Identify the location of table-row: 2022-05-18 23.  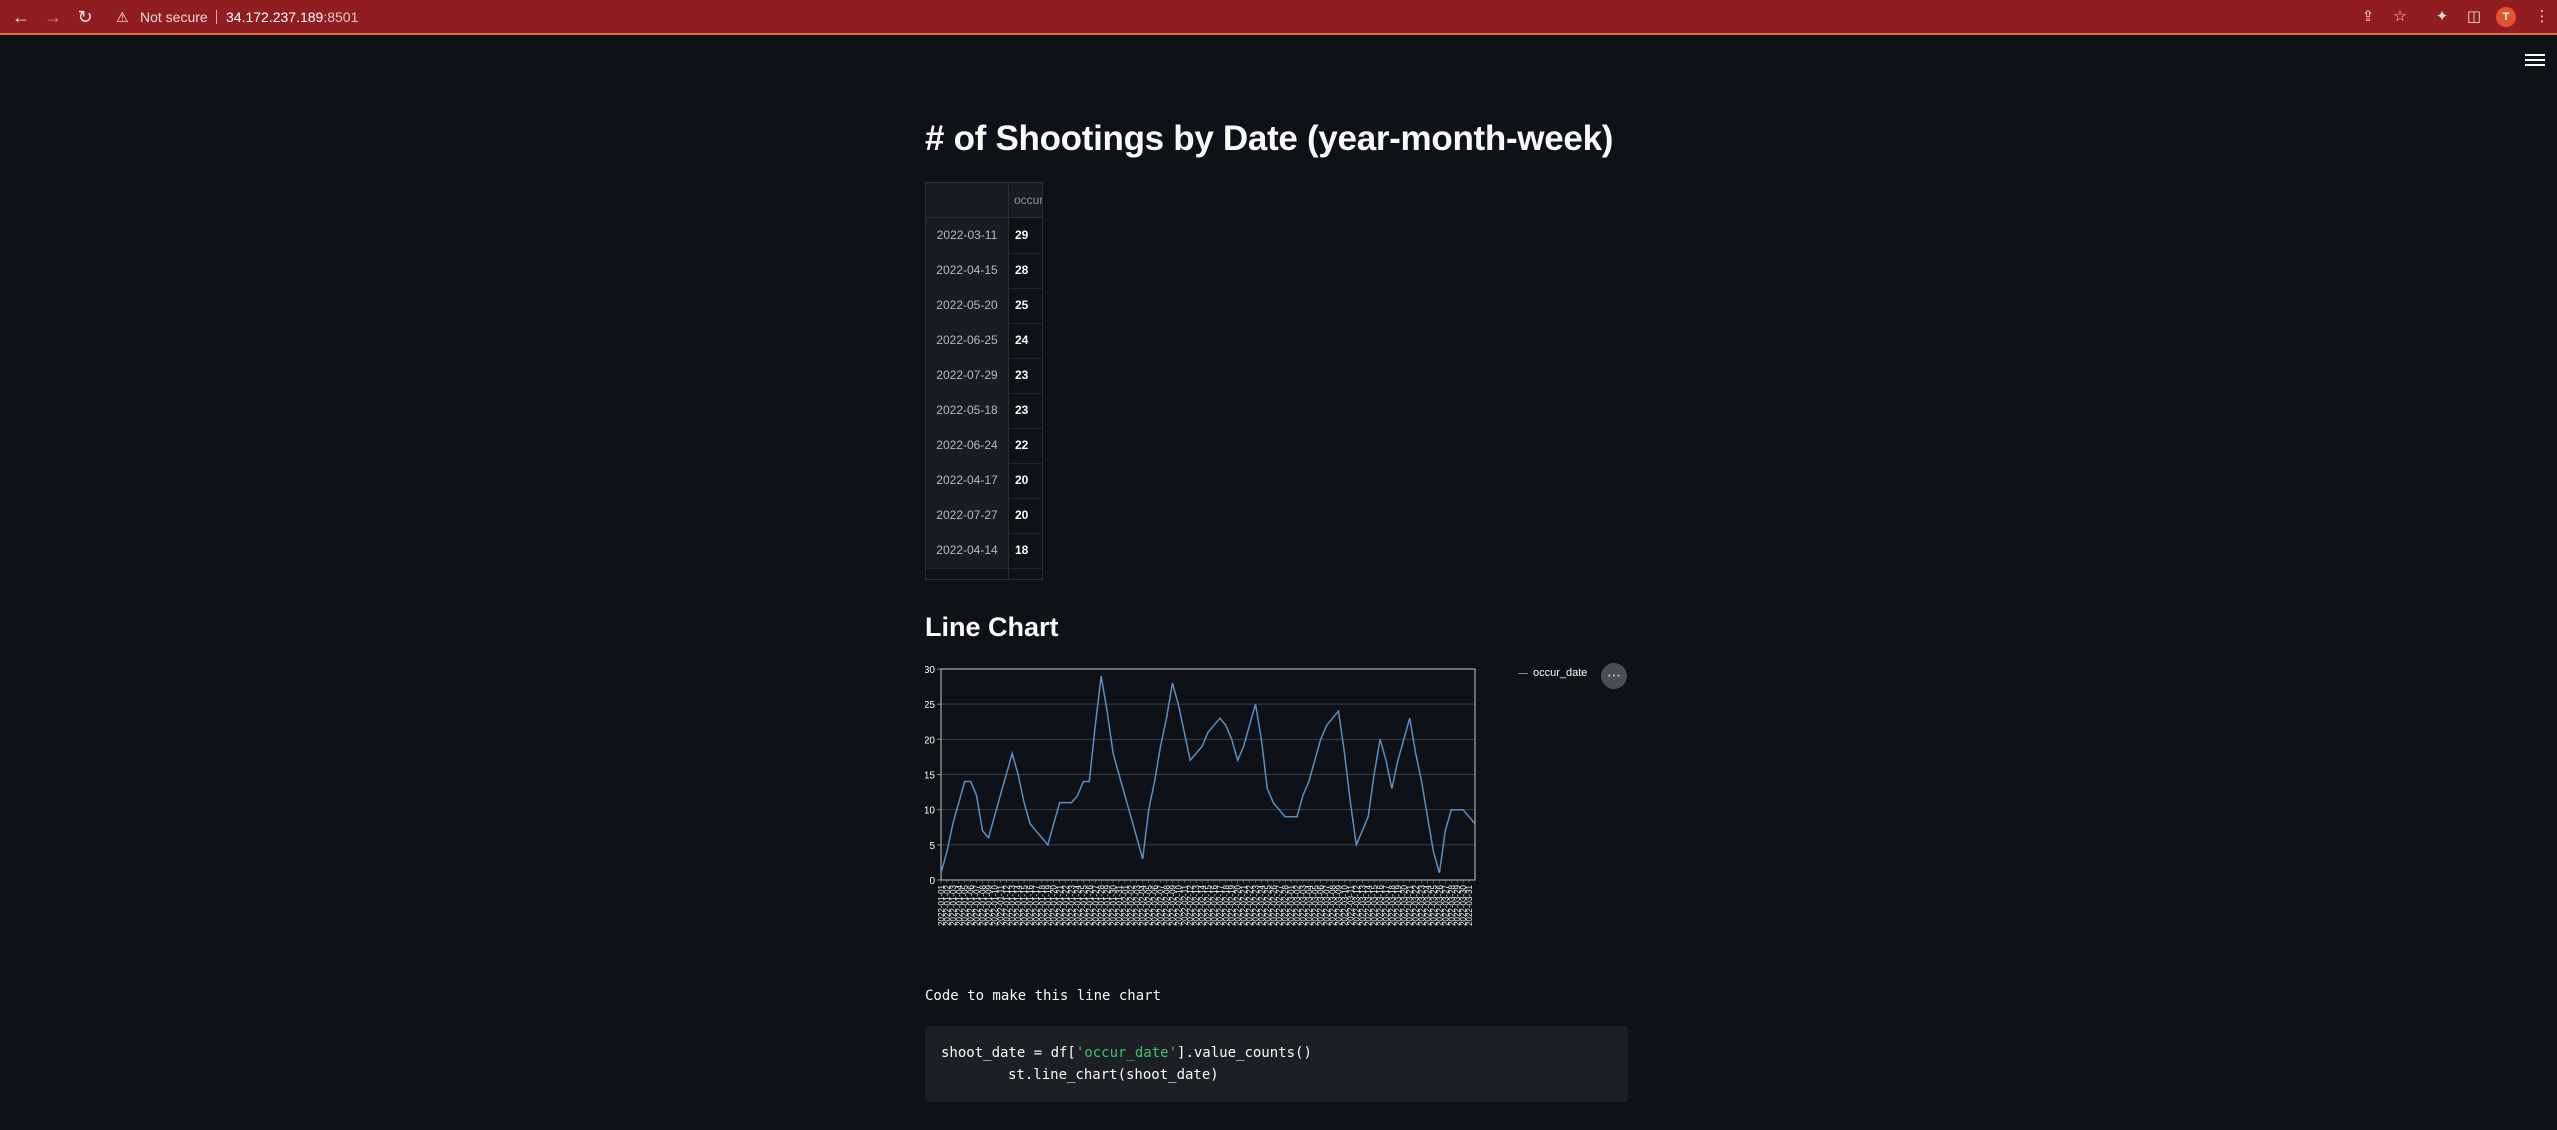
(984, 411).